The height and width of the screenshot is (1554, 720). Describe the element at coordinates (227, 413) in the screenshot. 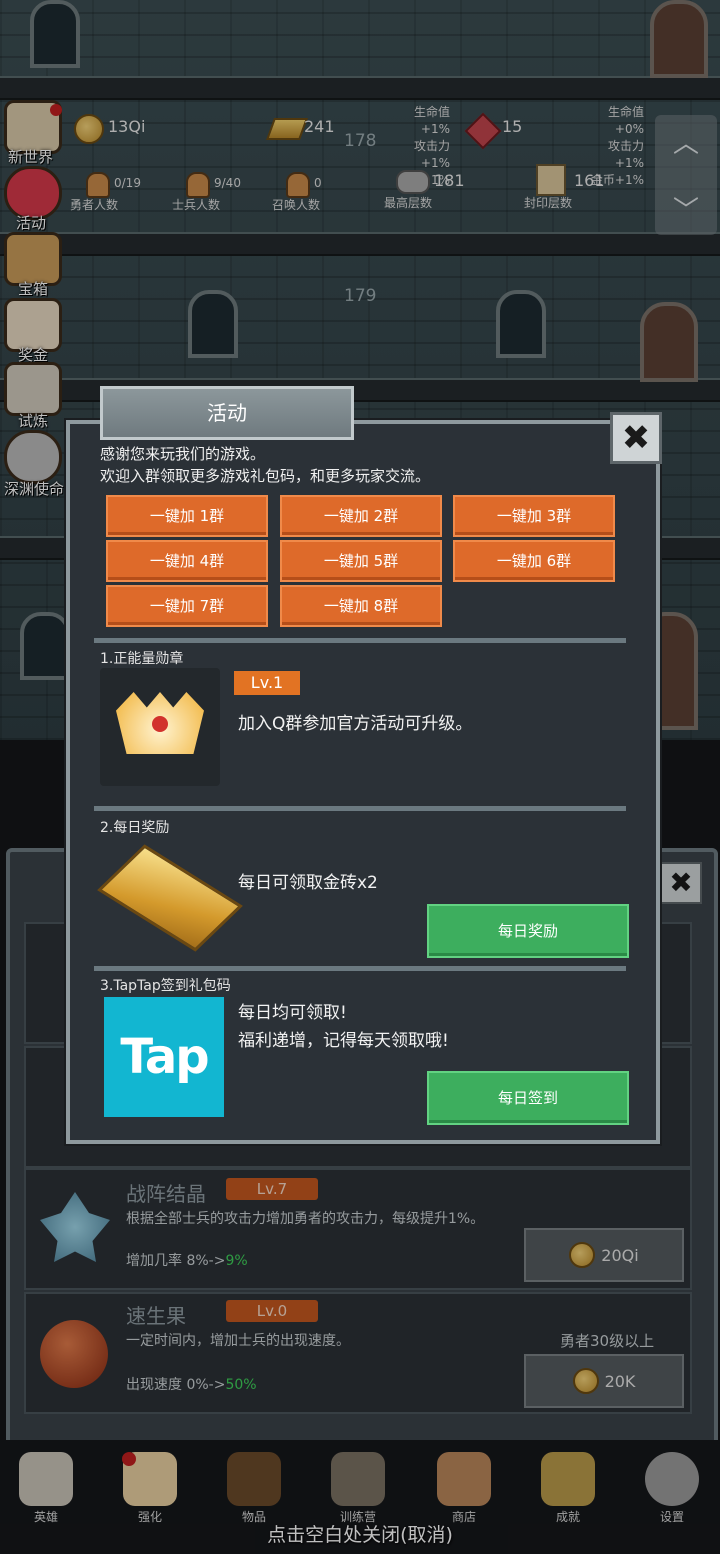

I see `modal-title-tab: 活动` at that location.